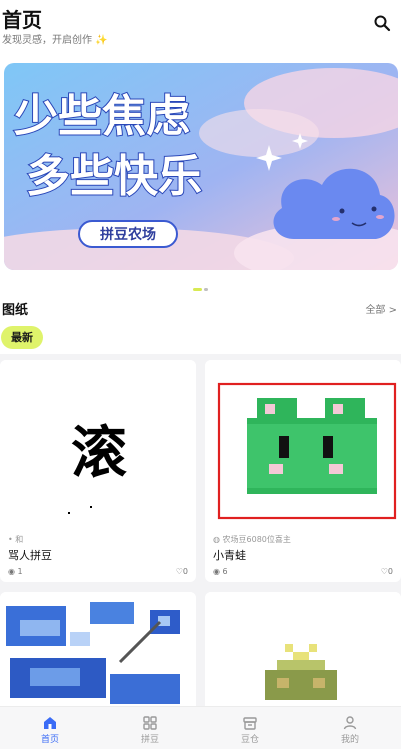  I want to click on card-author: • 和, so click(16, 539).